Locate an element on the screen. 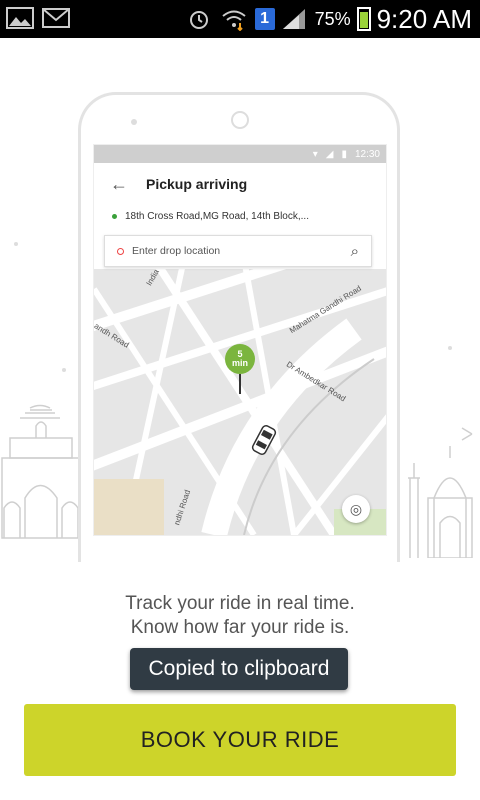 The image size is (480, 800). phone-sensor-dot is located at coordinates (134, 122).